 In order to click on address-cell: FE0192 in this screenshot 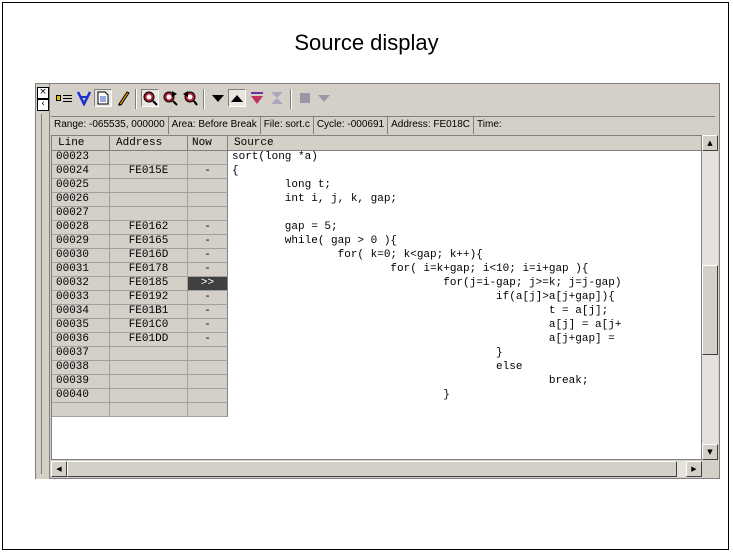, I will do `click(149, 298)`.